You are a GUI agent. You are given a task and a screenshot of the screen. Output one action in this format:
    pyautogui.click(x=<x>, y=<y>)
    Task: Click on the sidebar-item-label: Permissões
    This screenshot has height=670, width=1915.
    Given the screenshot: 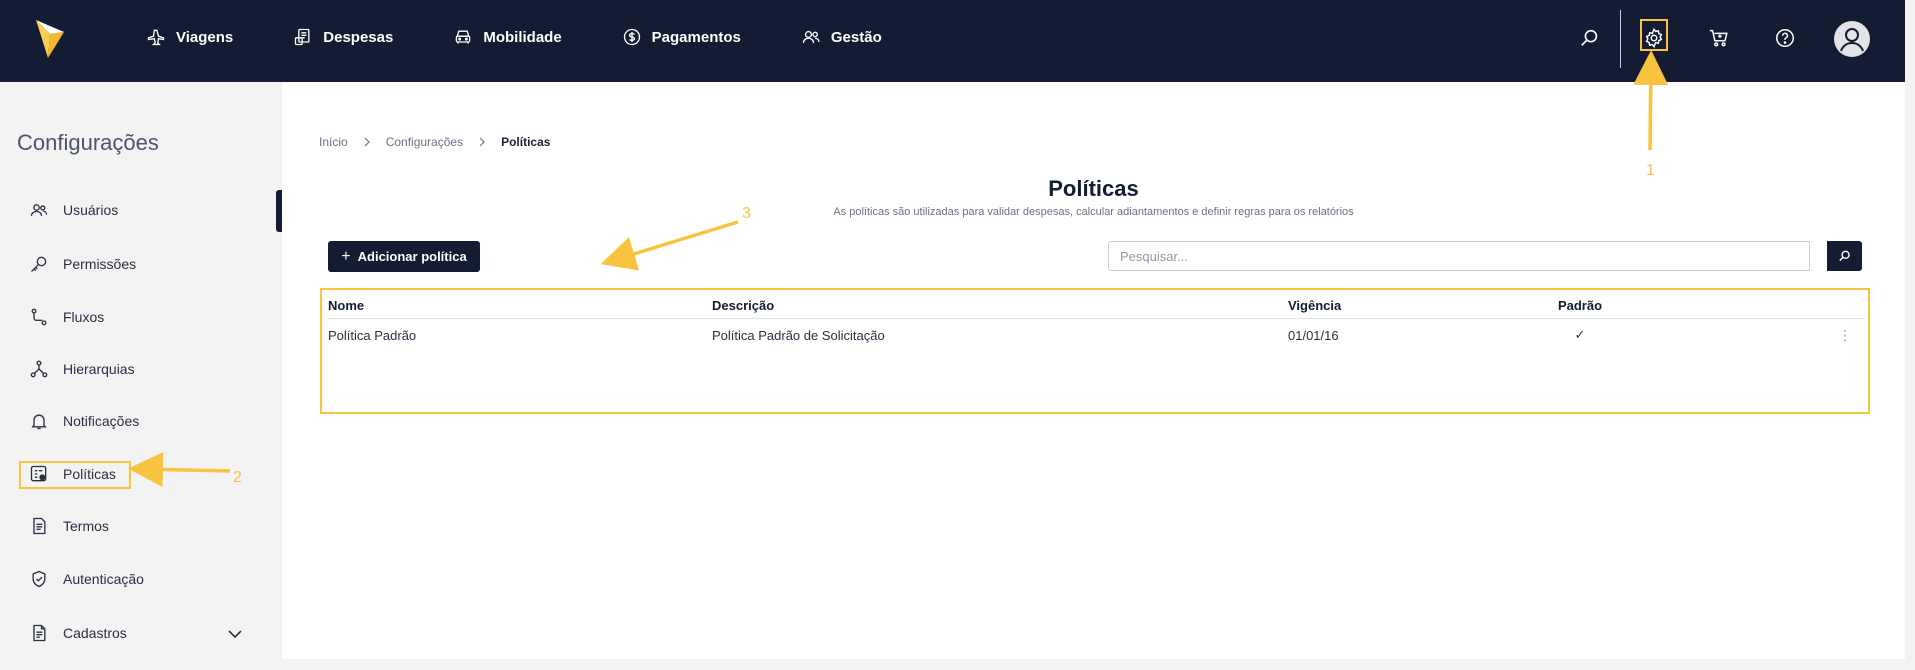 What is the action you would take?
    pyautogui.click(x=100, y=264)
    